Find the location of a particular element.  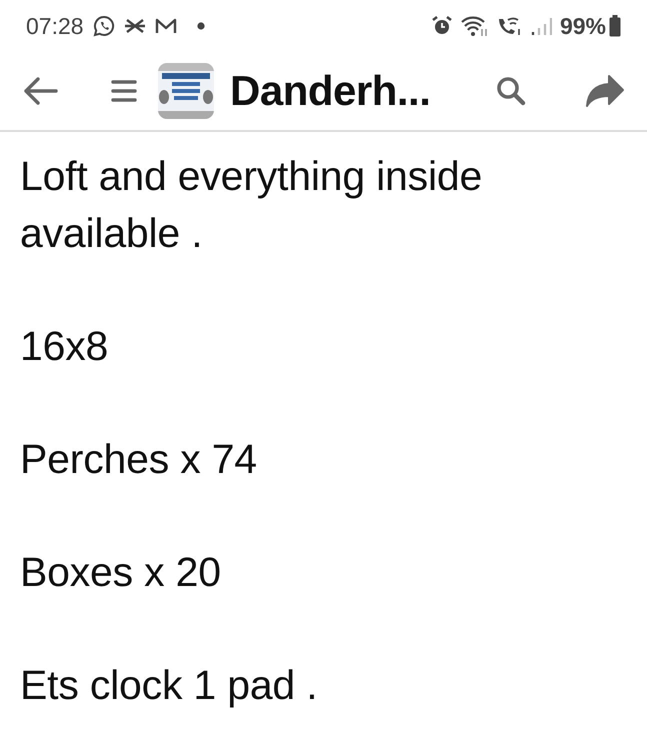

post-paragraph: Loft and everything inside available . is located at coordinates (252, 205).